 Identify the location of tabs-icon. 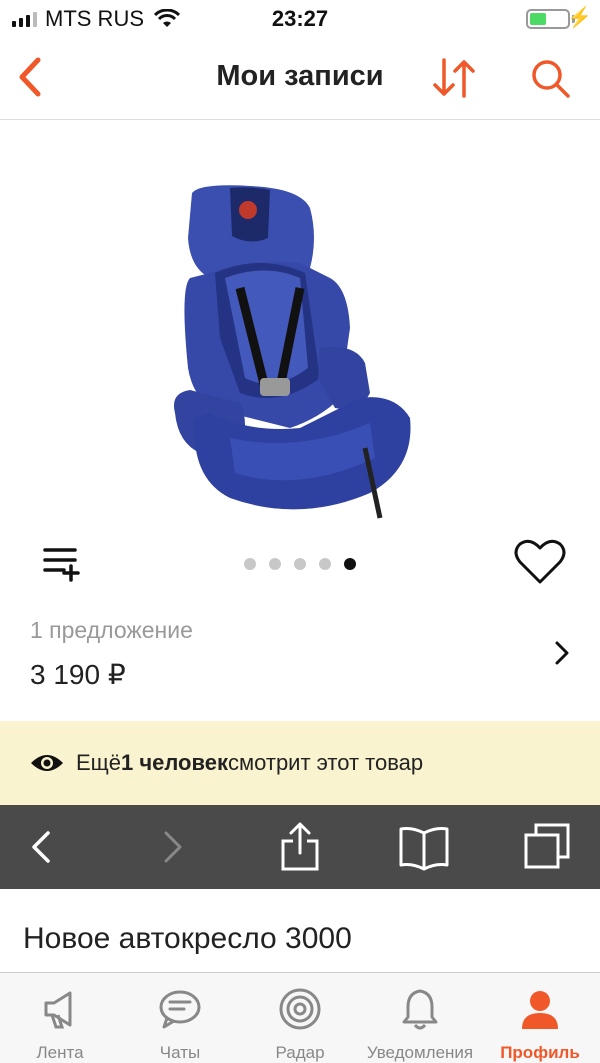
(547, 847).